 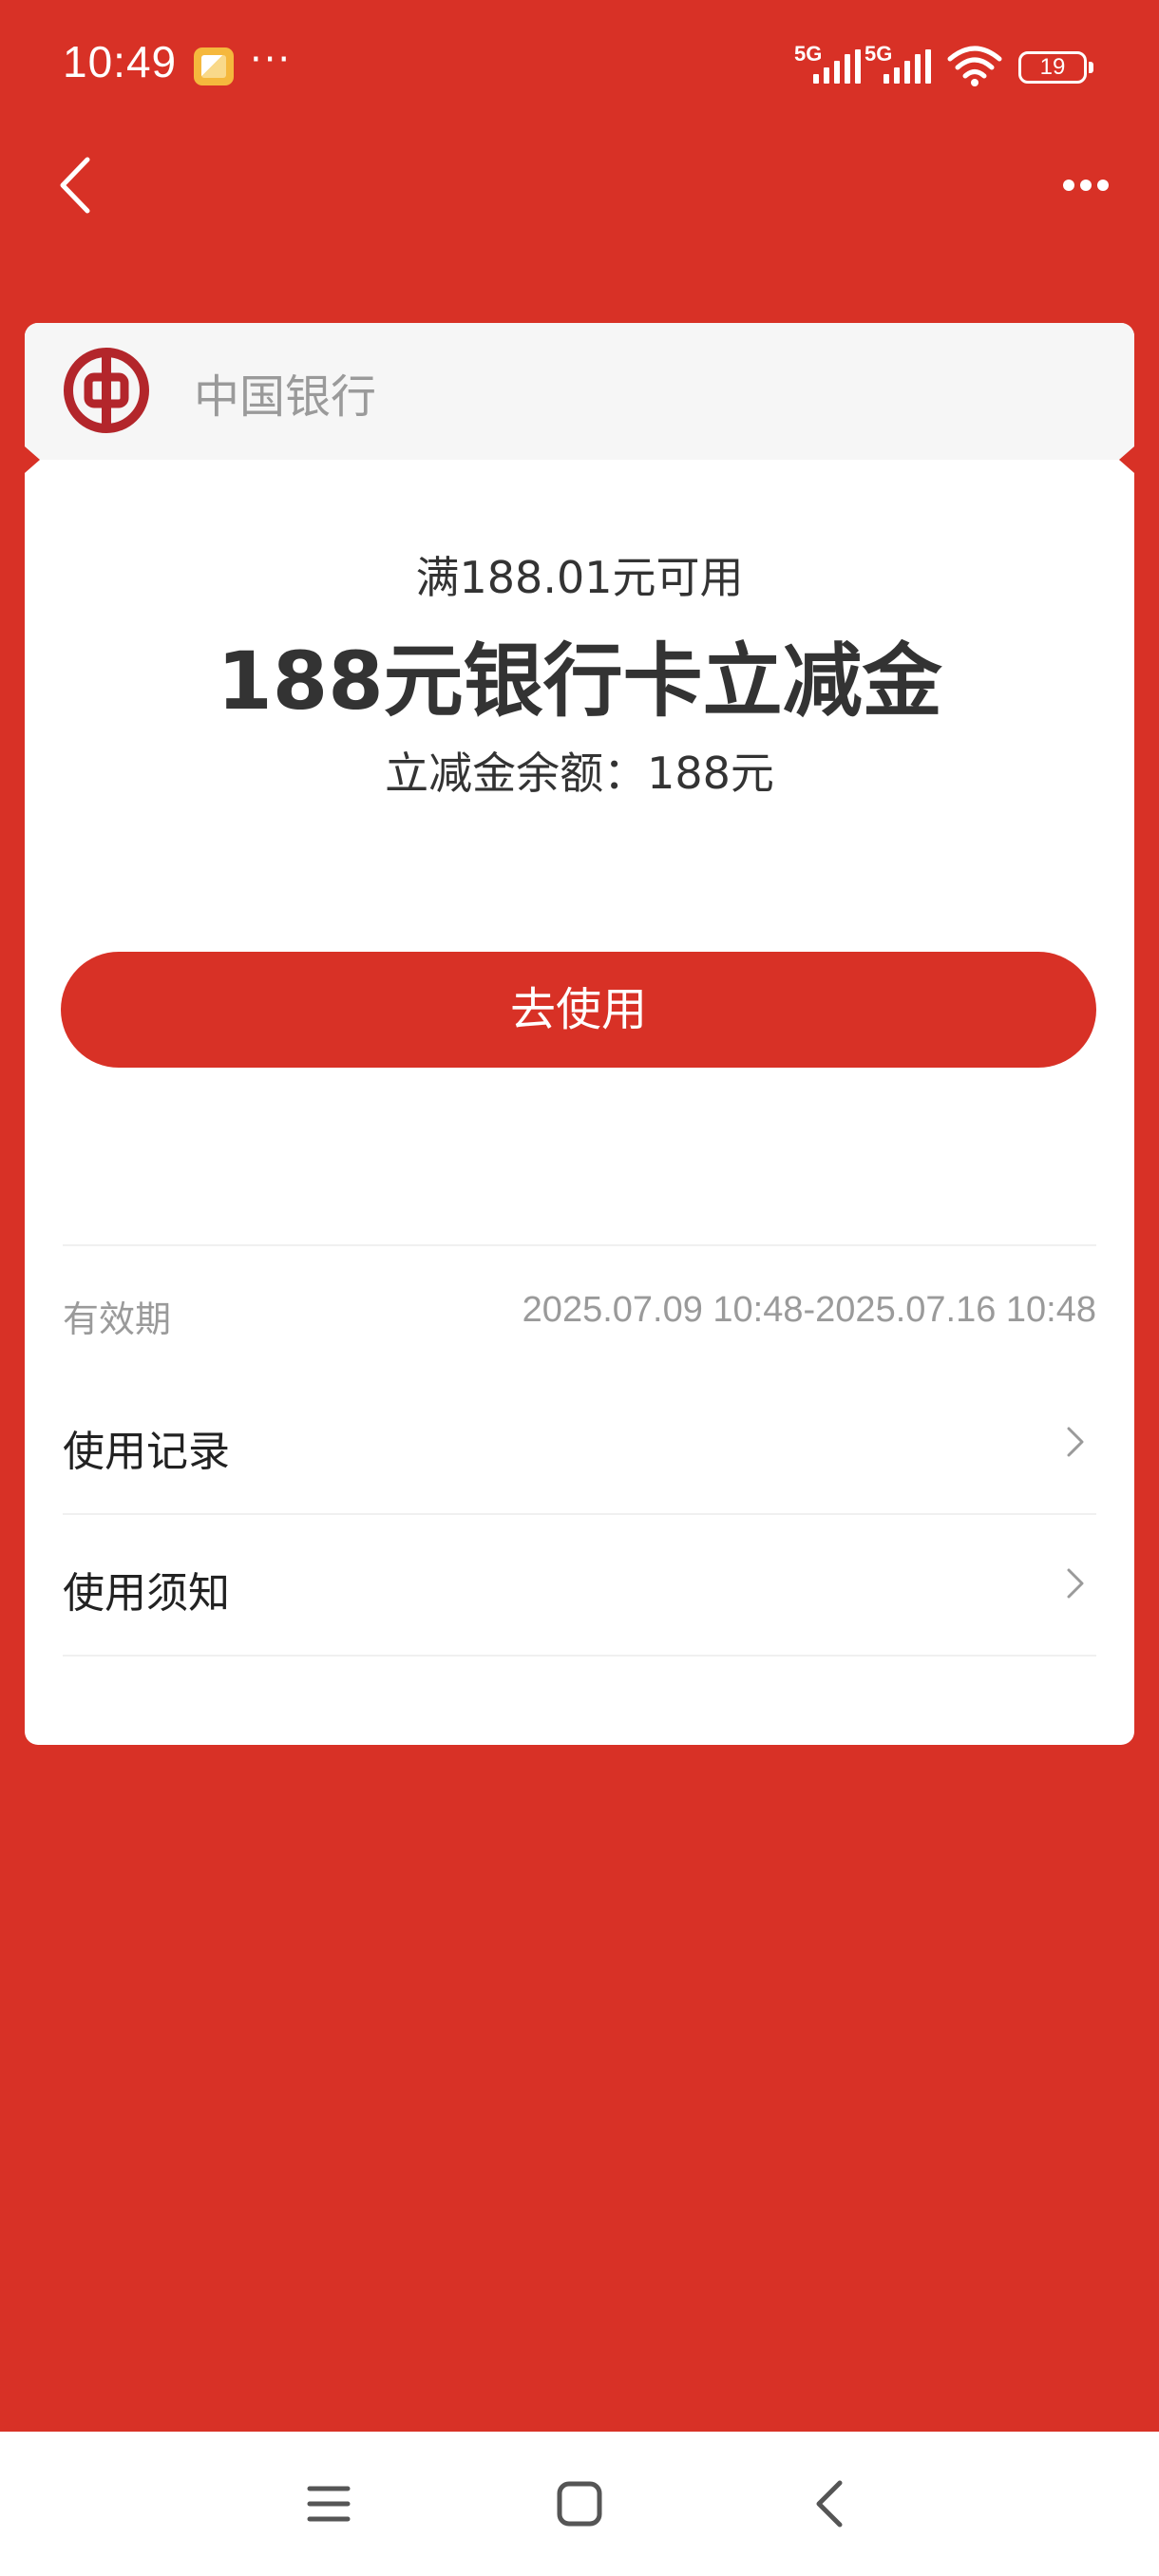 What do you see at coordinates (271, 60) in the screenshot?
I see `more-notifications-icon: ···` at bounding box center [271, 60].